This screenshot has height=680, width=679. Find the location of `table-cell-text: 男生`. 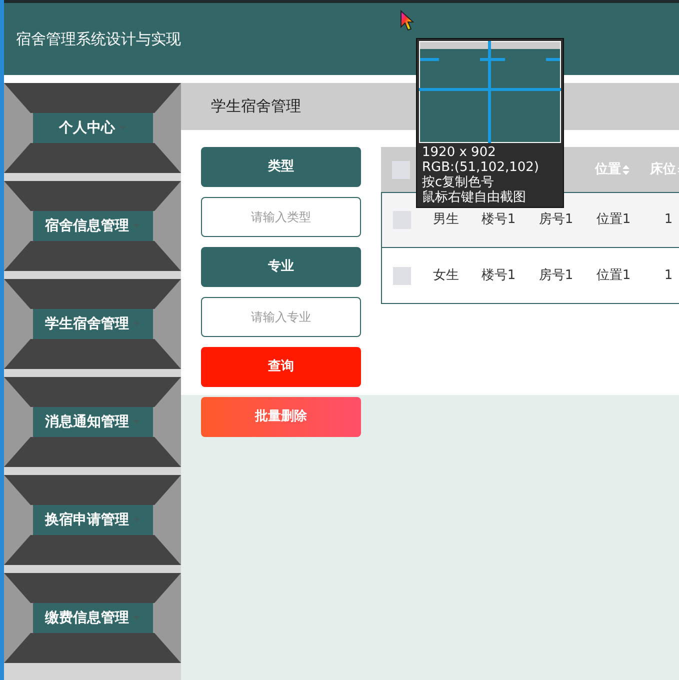

table-cell-text: 男生 is located at coordinates (446, 220).